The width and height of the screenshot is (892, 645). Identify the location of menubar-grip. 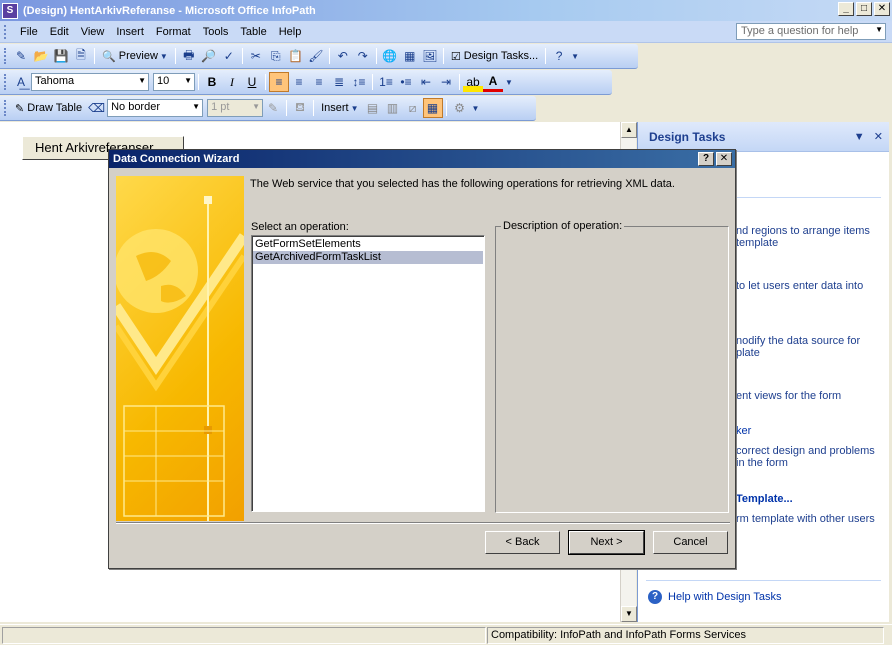
(7, 31).